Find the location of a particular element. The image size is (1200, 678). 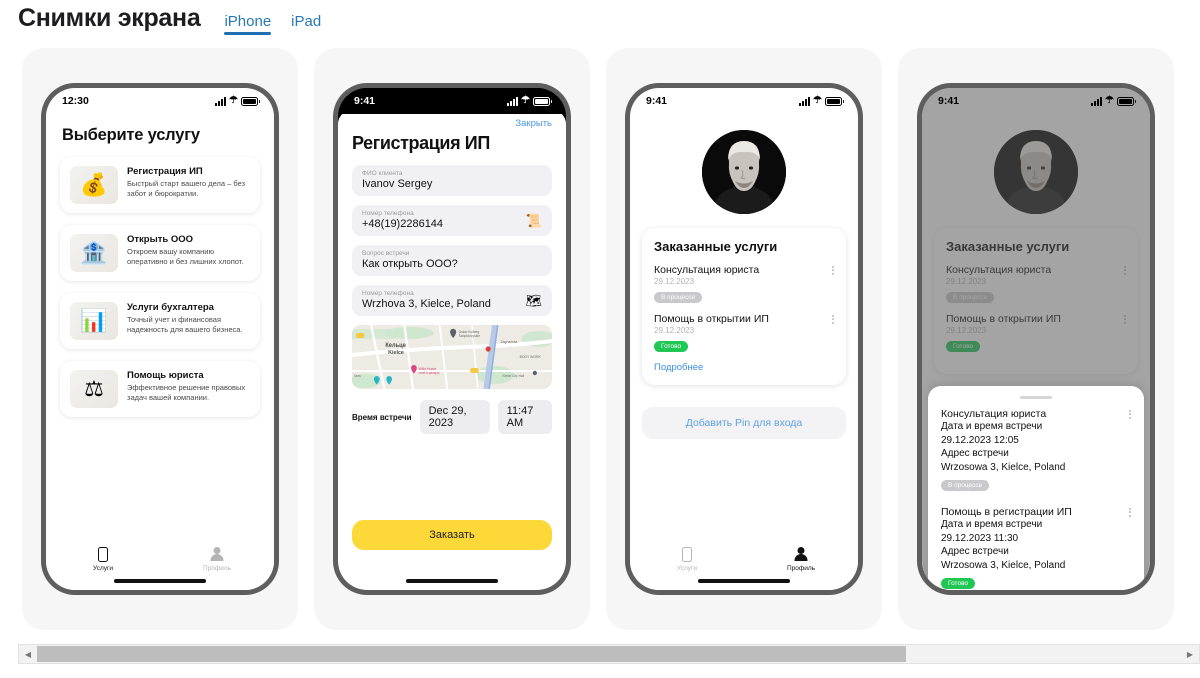

meeting-time-row: Время встречи Dec 29, 2023 11:47 AM is located at coordinates (452, 417).